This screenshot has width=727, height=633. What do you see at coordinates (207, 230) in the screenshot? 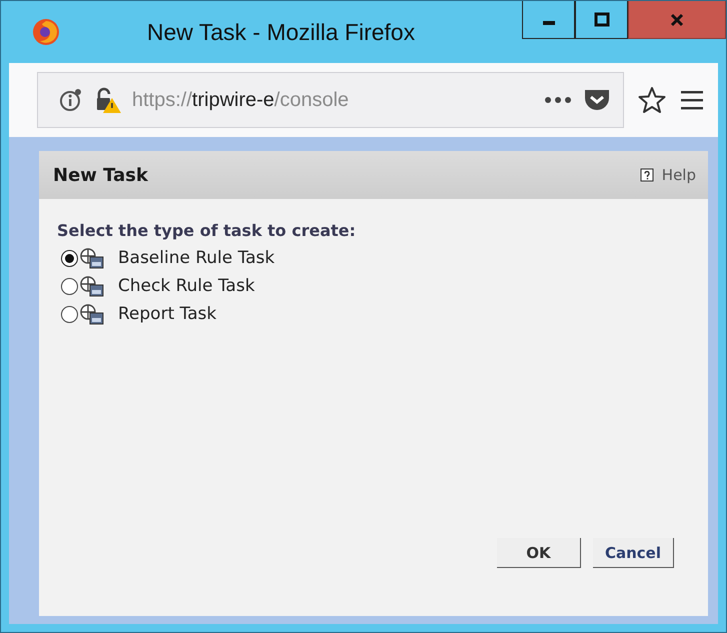
I see `prompt-label: Select the type of task to create:` at bounding box center [207, 230].